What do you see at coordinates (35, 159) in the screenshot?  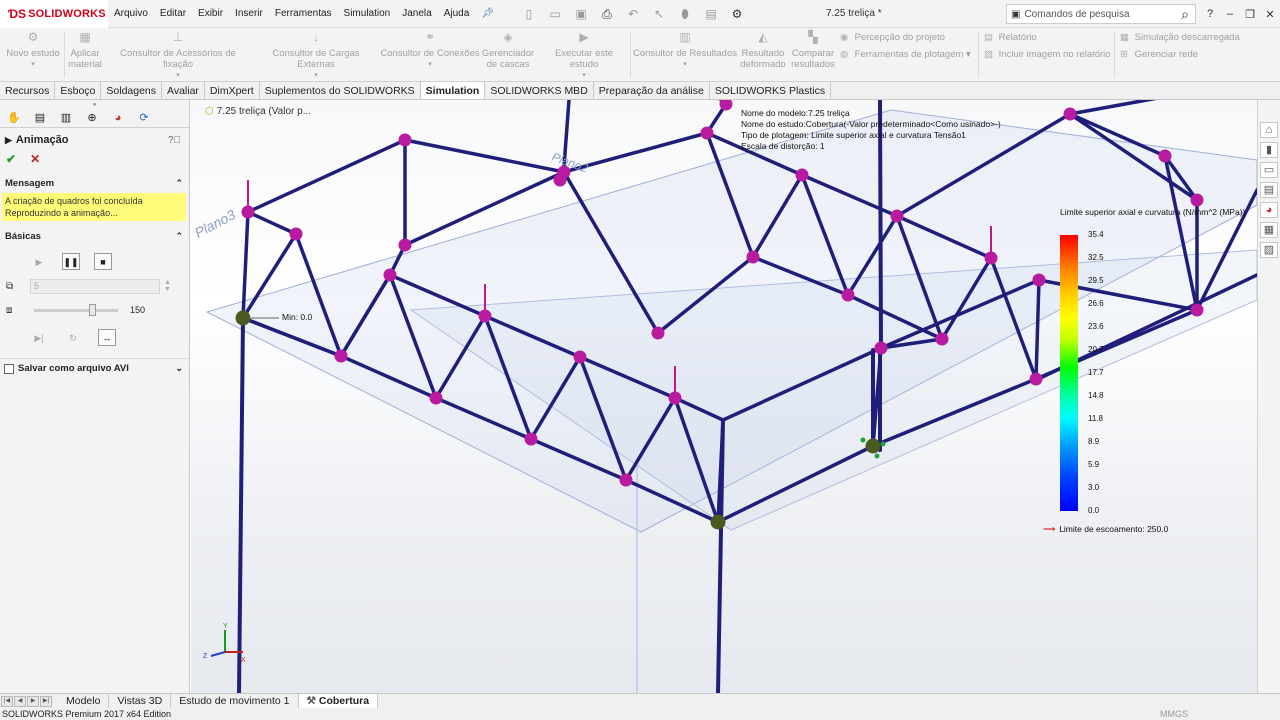 I see `cancel-x-icon: ✕` at bounding box center [35, 159].